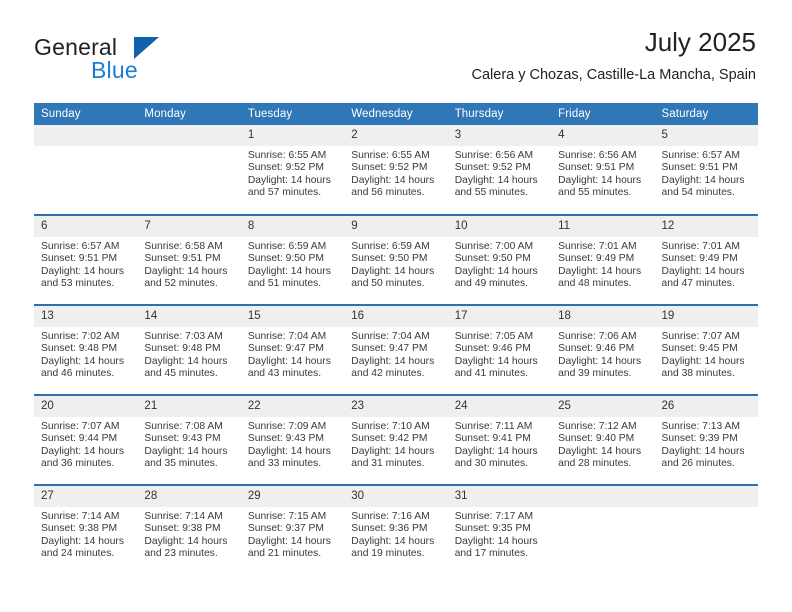 This screenshot has height=612, width=792. Describe the element at coordinates (595, 284) in the screenshot. I see `daylight-text-line2: and 48 minutes.` at that location.